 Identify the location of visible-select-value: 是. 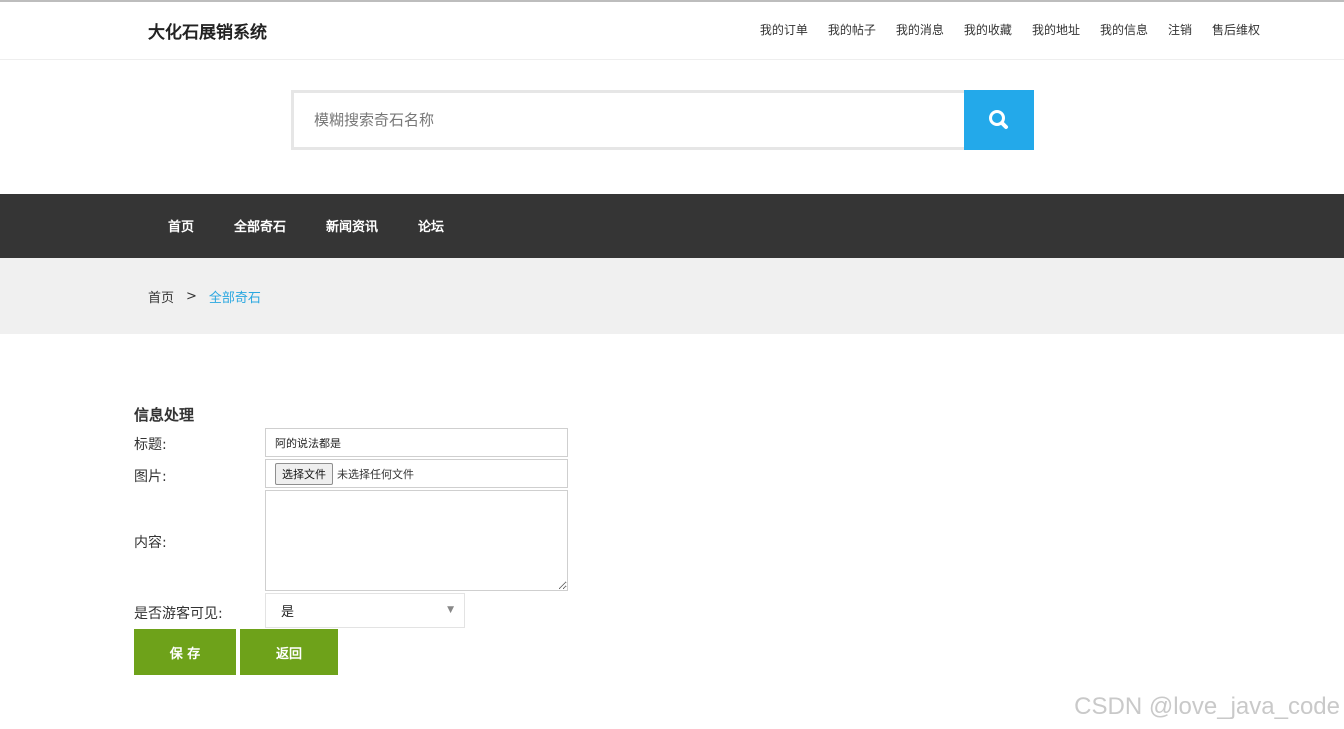
(288, 612).